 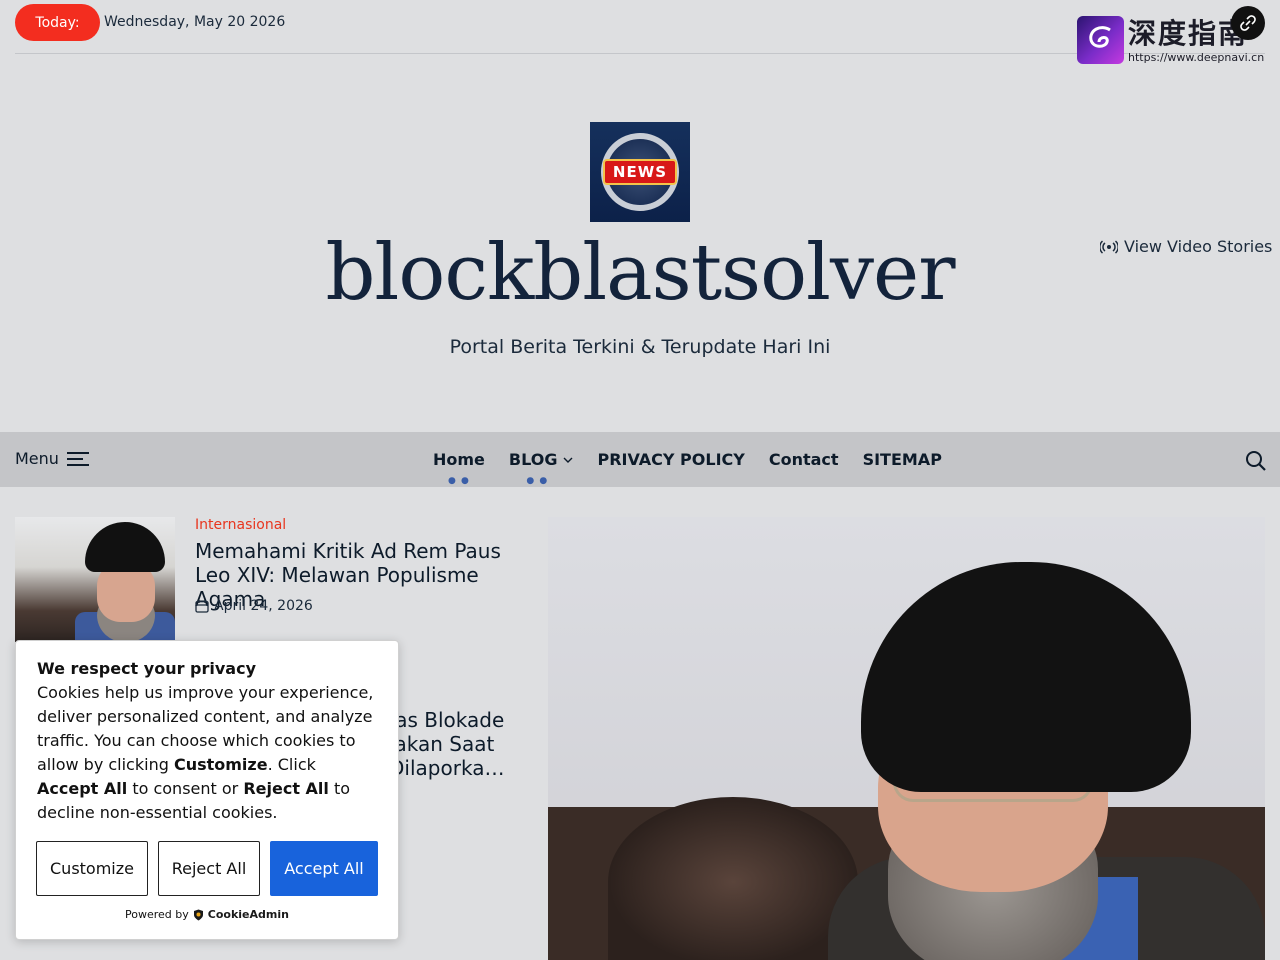 What do you see at coordinates (568, 460) in the screenshot?
I see `chevron-down-icon` at bounding box center [568, 460].